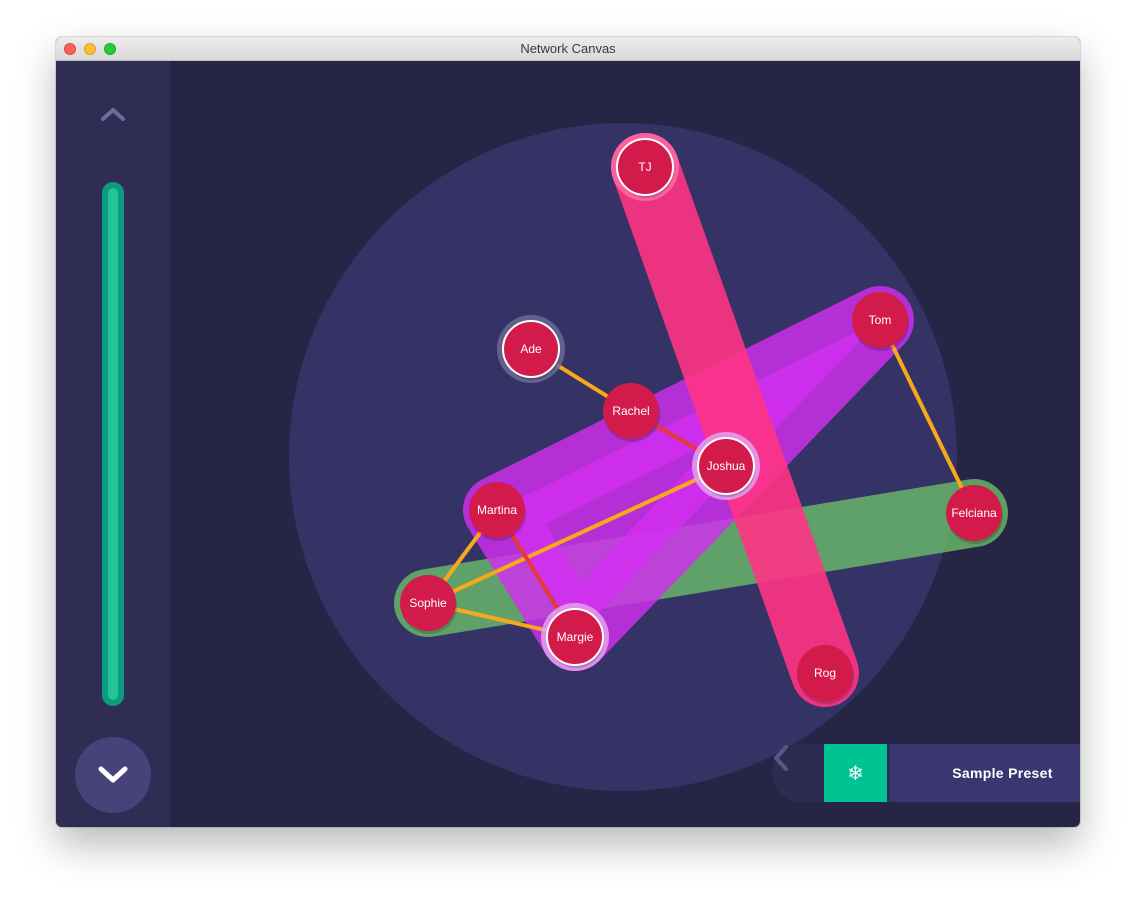  I want to click on node-label: Tom, so click(880, 320).